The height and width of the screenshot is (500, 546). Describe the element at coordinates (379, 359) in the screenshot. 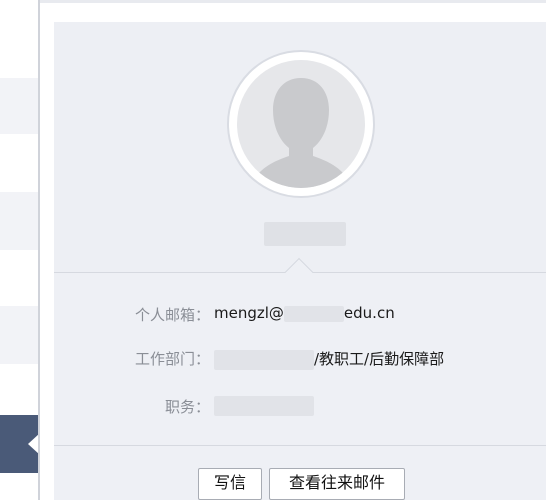

I see `department-path: /教职工/后勤保障部` at that location.